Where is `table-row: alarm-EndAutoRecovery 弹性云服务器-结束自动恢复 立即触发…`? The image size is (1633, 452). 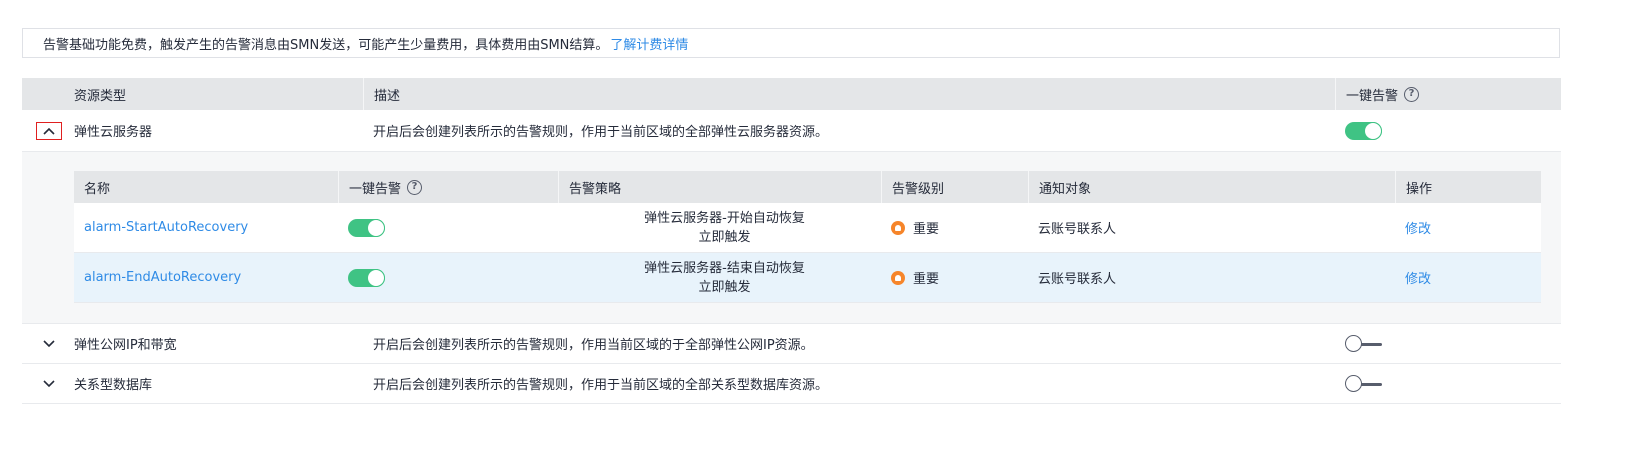 table-row: alarm-EndAutoRecovery 弹性云服务器-结束自动恢复 立即触发… is located at coordinates (807, 278).